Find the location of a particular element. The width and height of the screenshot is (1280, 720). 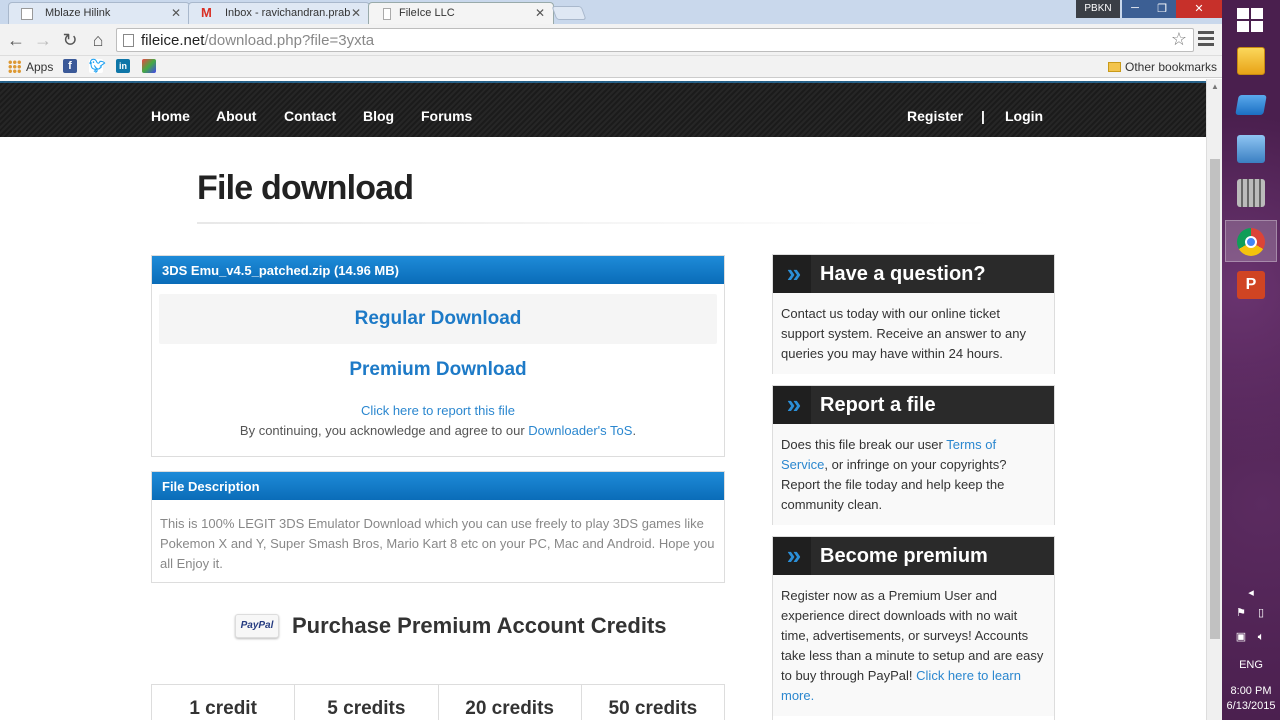

restore-icon: ❐ is located at coordinates (1162, 9).